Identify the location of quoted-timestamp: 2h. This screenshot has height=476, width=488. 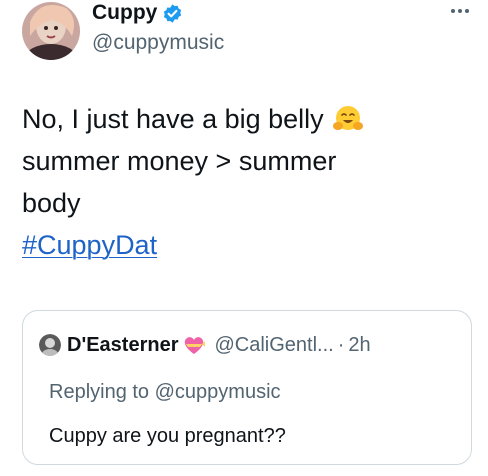
(359, 345).